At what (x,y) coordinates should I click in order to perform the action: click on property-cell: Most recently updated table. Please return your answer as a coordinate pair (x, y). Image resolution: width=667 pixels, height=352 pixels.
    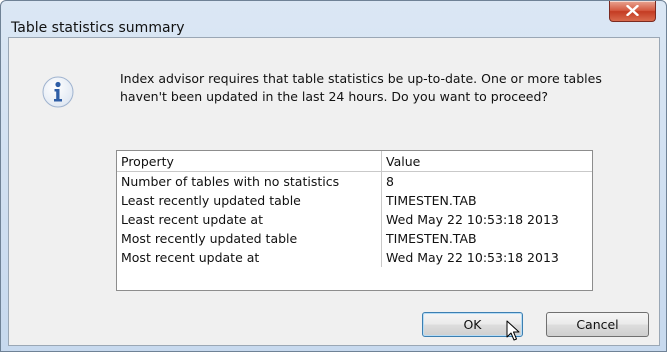
    Looking at the image, I should click on (249, 238).